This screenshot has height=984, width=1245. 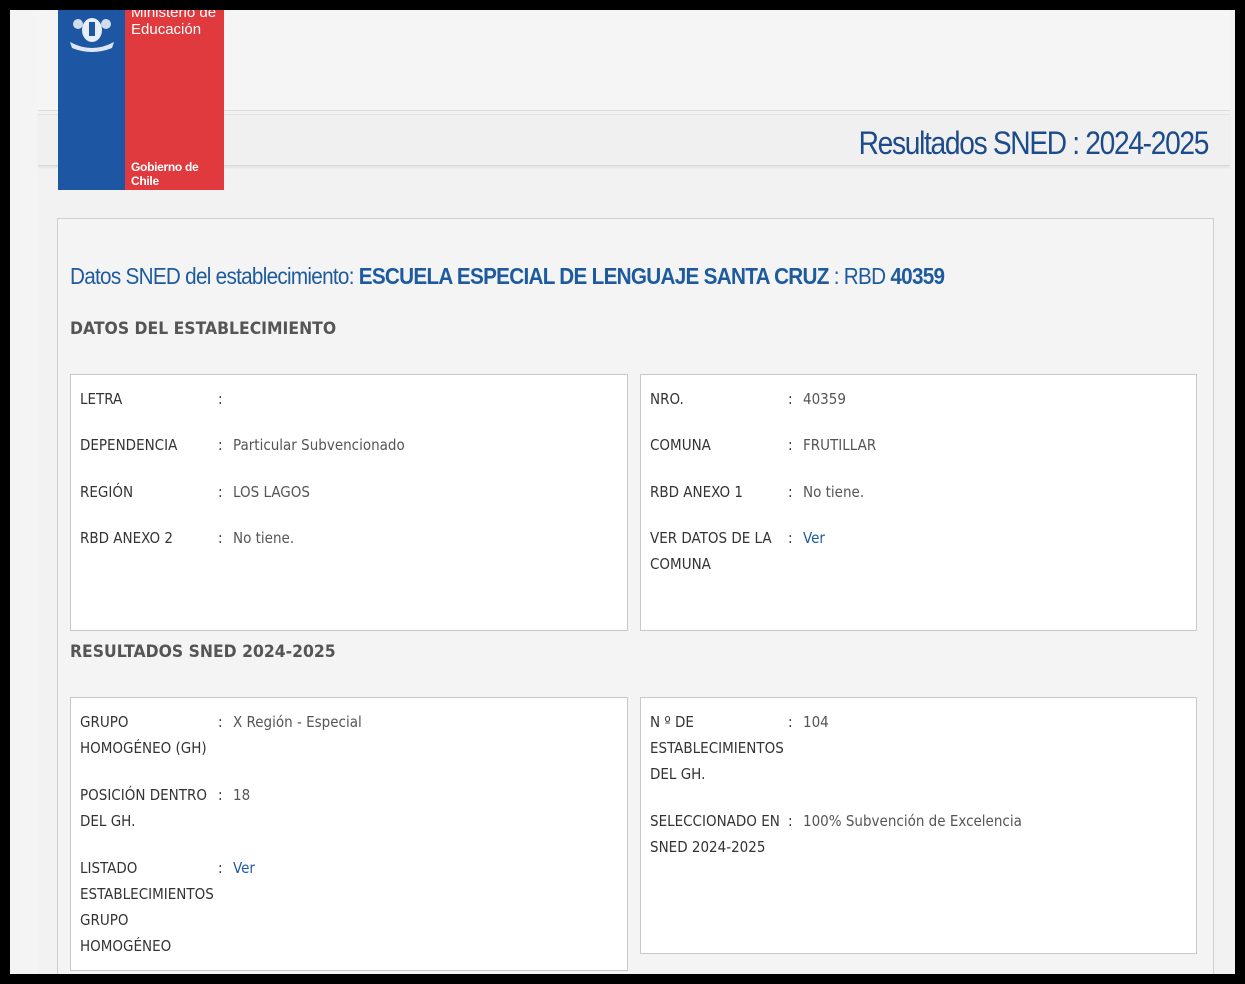 I want to click on info-value: 104, so click(x=816, y=722).